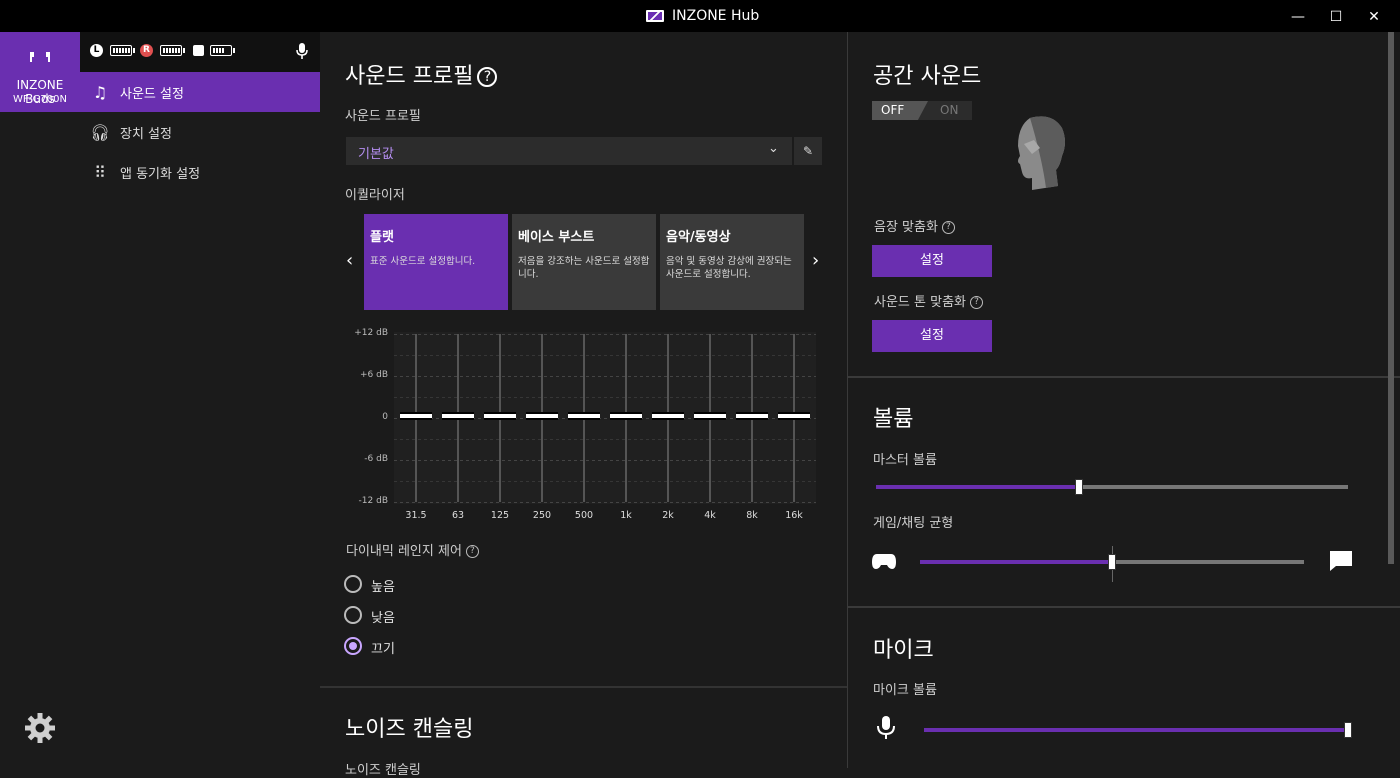 The width and height of the screenshot is (1400, 778). What do you see at coordinates (383, 770) in the screenshot?
I see `noise-cancel-label: 노이즈 캔슬링` at bounding box center [383, 770].